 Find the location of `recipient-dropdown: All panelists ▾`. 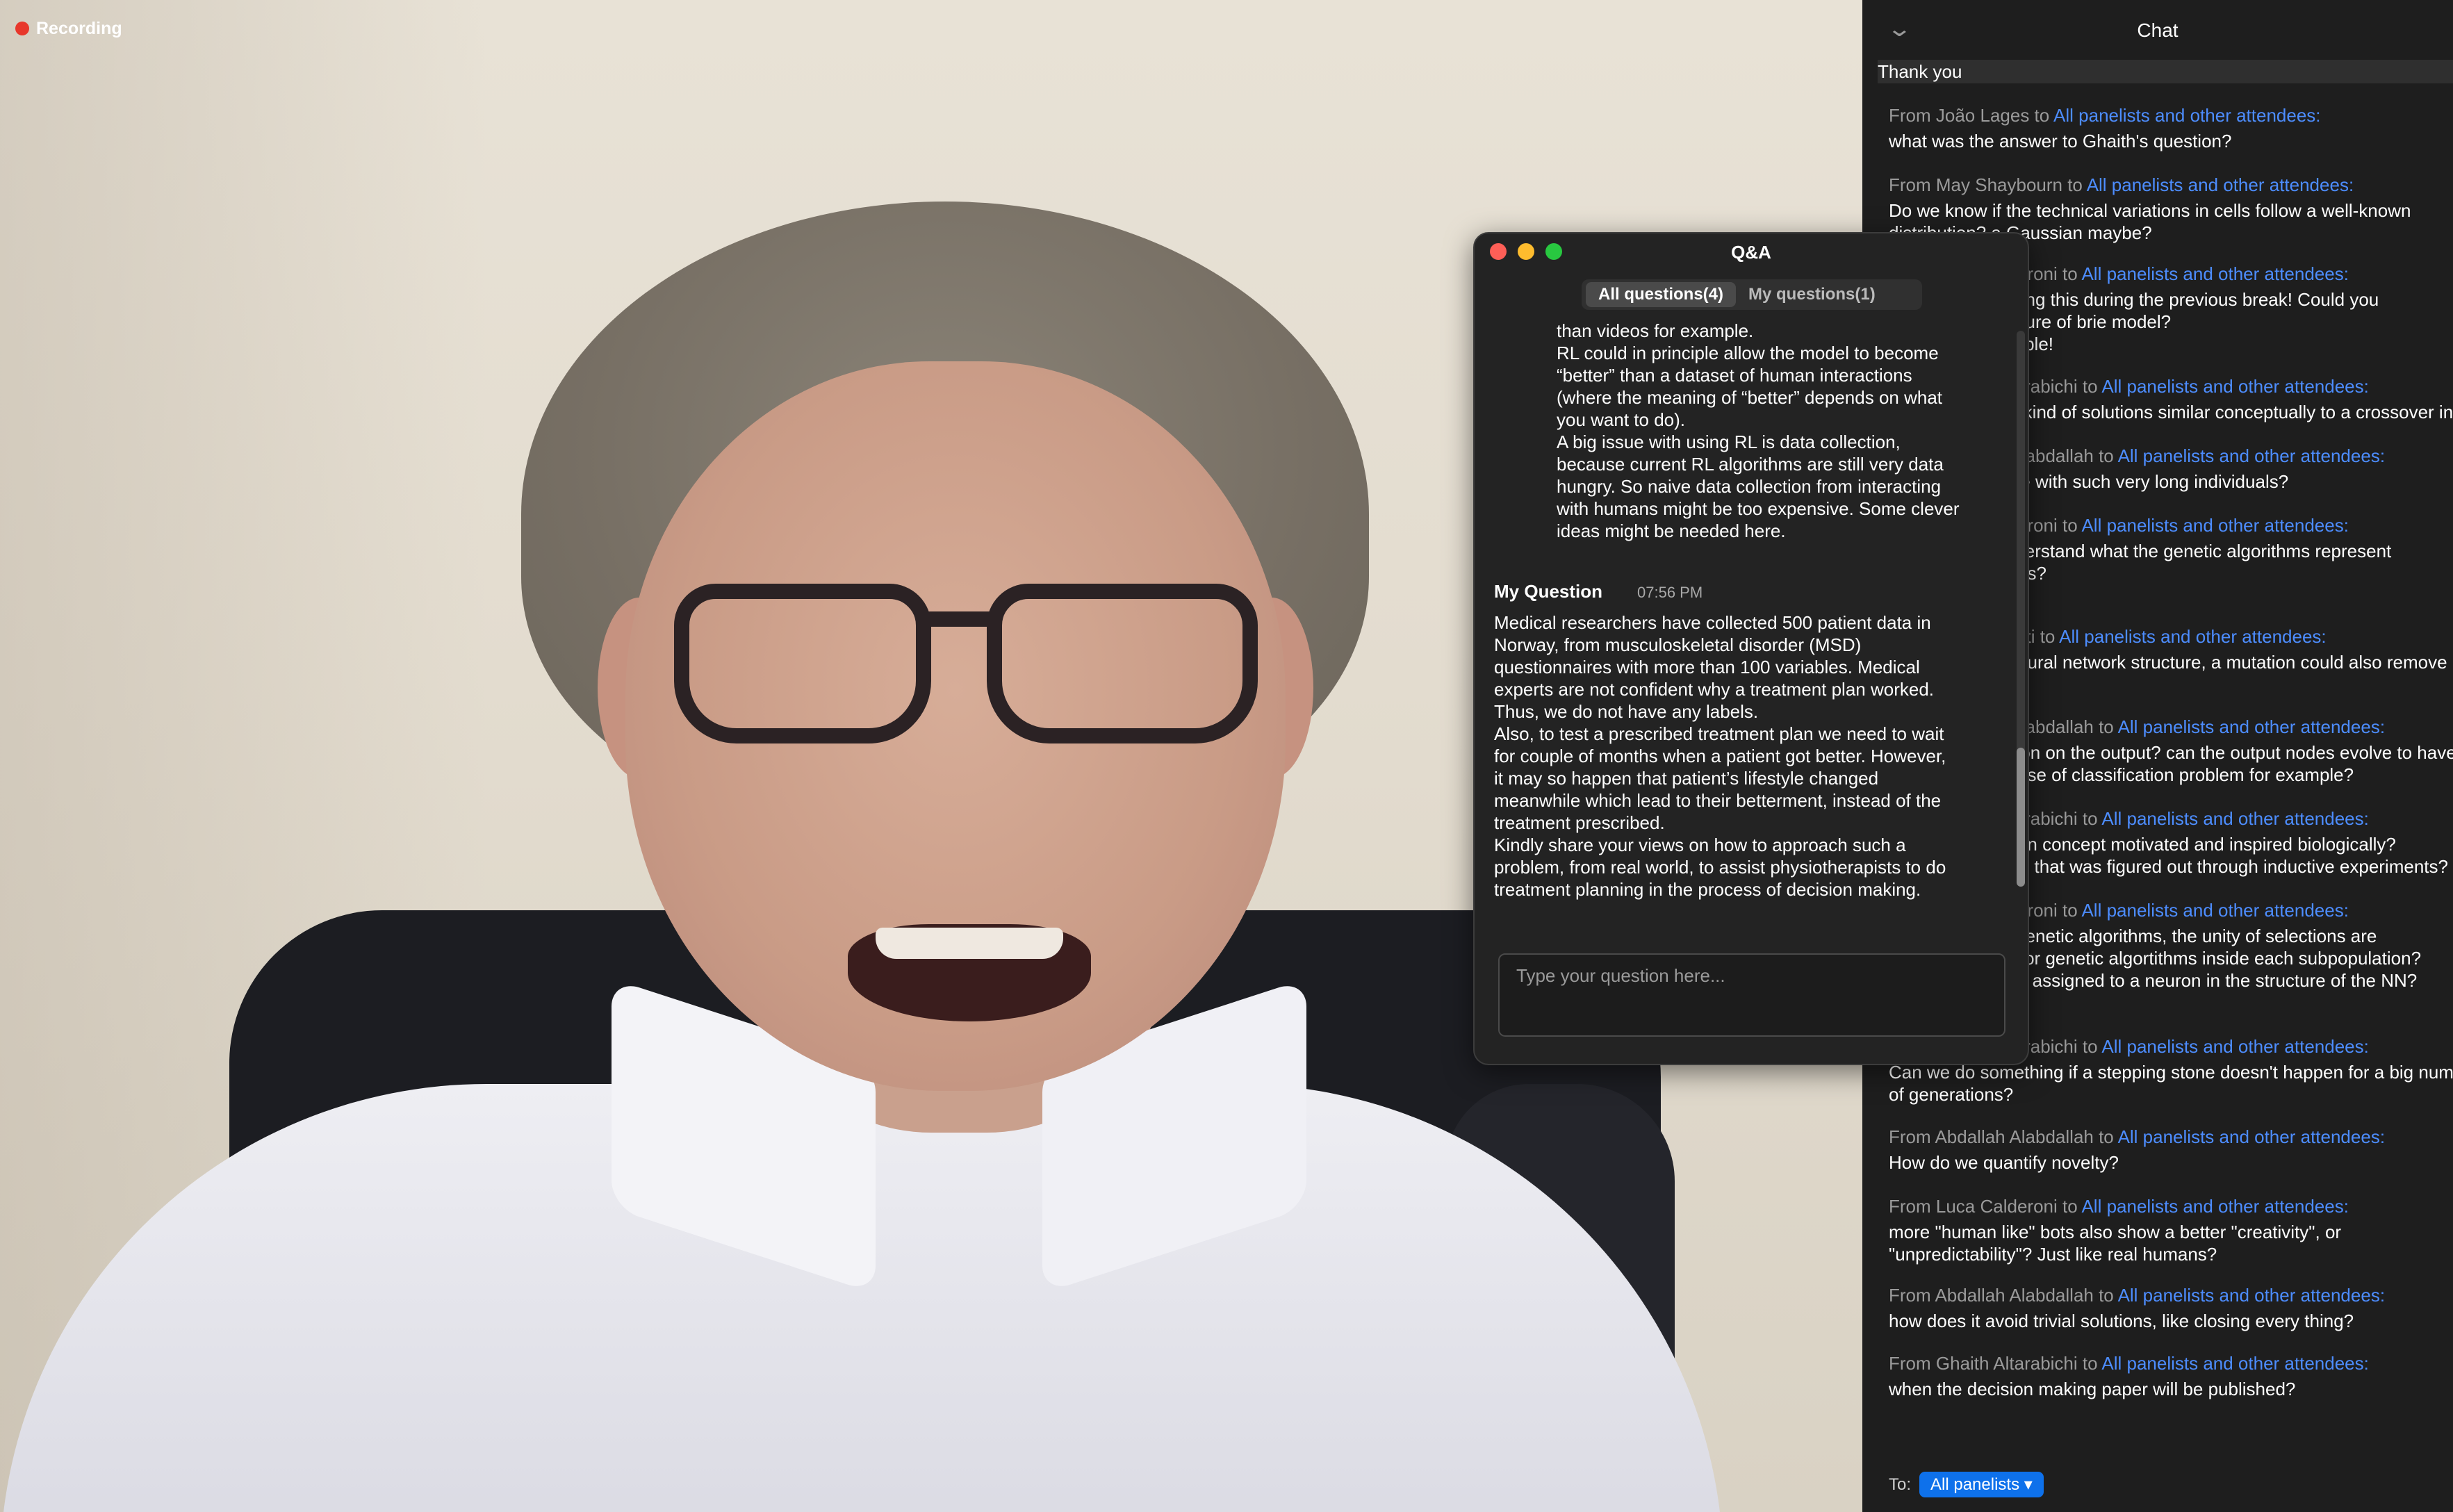

recipient-dropdown: All panelists ▾ is located at coordinates (1981, 1484).